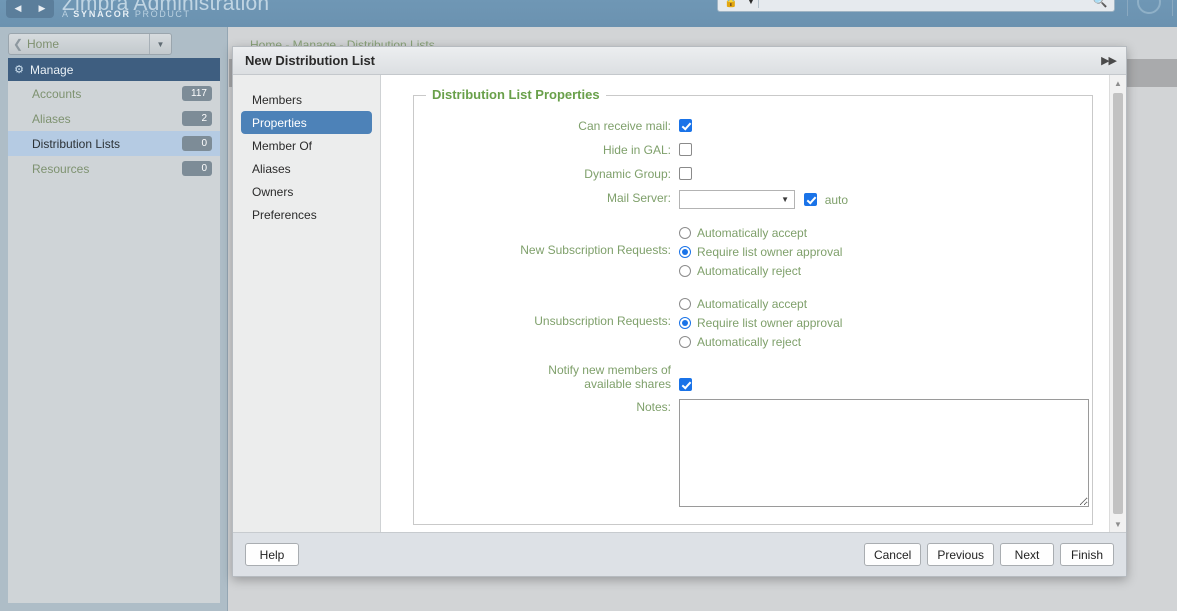 This screenshot has width=1177, height=611. What do you see at coordinates (885, 270) in the screenshot?
I see `radio-new-sub-auto-reject: Automatically reject` at bounding box center [885, 270].